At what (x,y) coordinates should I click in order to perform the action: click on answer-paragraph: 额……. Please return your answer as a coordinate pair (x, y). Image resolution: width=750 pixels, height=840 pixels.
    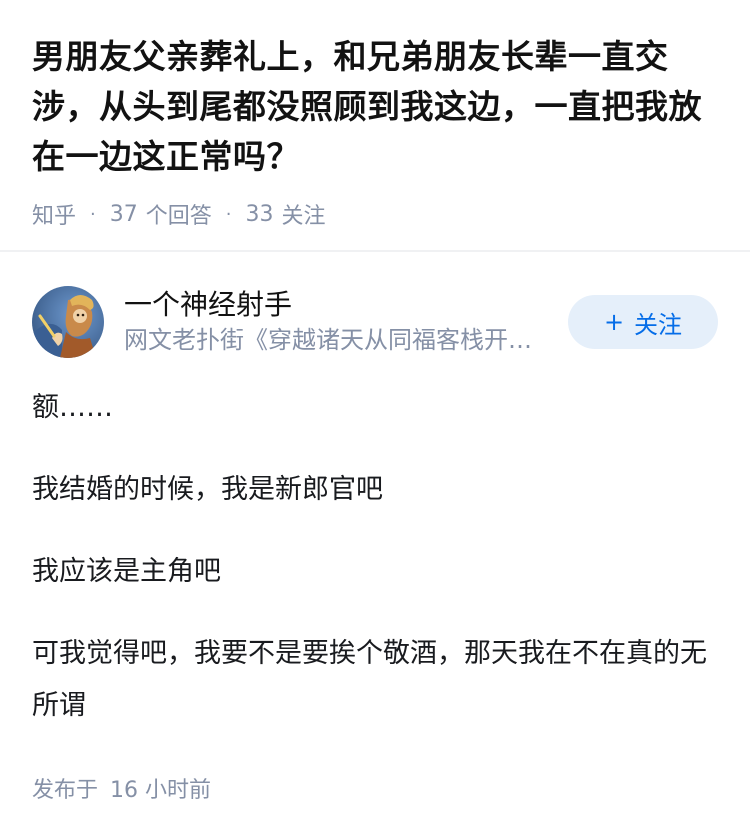
    Looking at the image, I should click on (72, 407).